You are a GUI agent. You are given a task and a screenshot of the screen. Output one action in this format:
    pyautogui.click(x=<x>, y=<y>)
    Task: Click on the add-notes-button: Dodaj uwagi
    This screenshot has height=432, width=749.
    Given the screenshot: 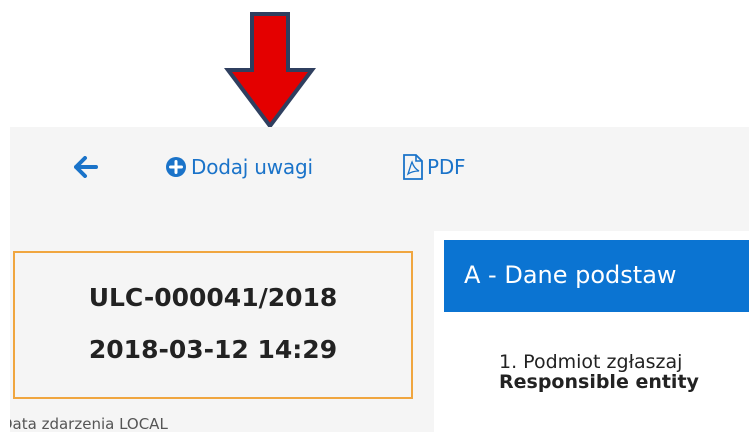 What is the action you would take?
    pyautogui.click(x=239, y=167)
    